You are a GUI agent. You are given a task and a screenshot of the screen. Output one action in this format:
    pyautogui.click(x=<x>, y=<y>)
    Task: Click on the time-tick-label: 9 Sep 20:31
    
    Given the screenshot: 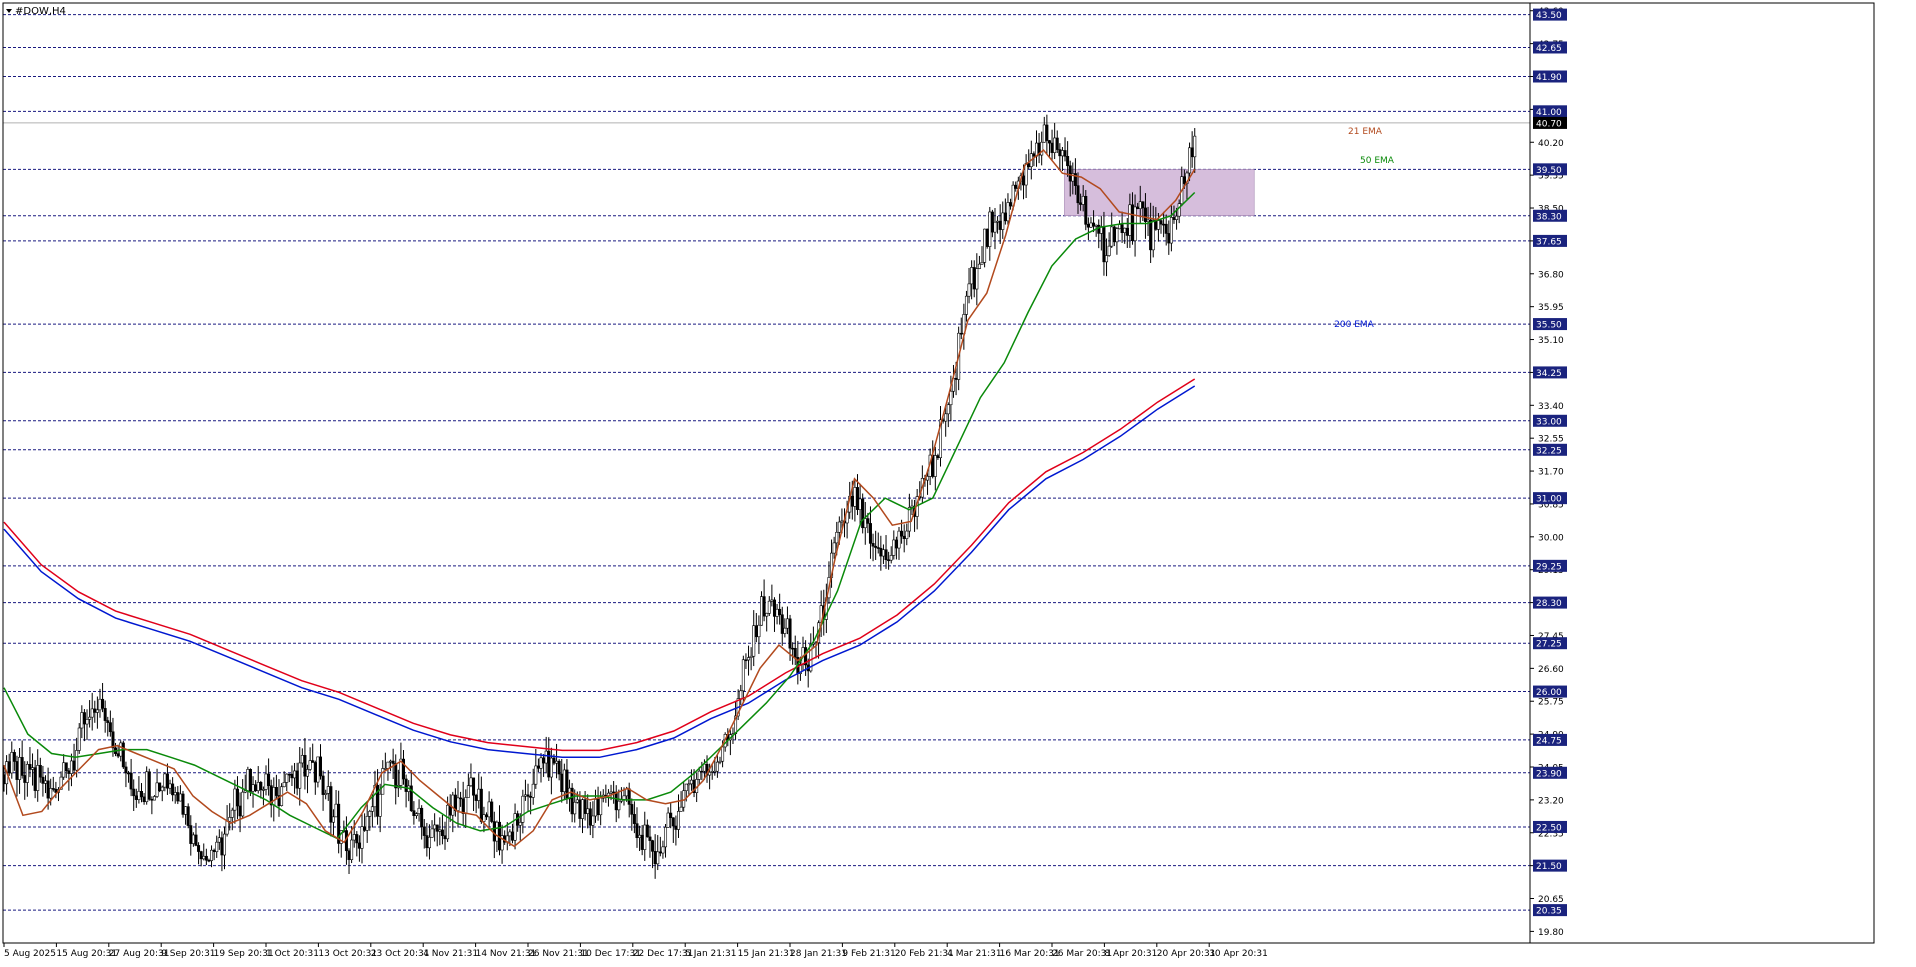 What is the action you would take?
    pyautogui.click(x=188, y=954)
    